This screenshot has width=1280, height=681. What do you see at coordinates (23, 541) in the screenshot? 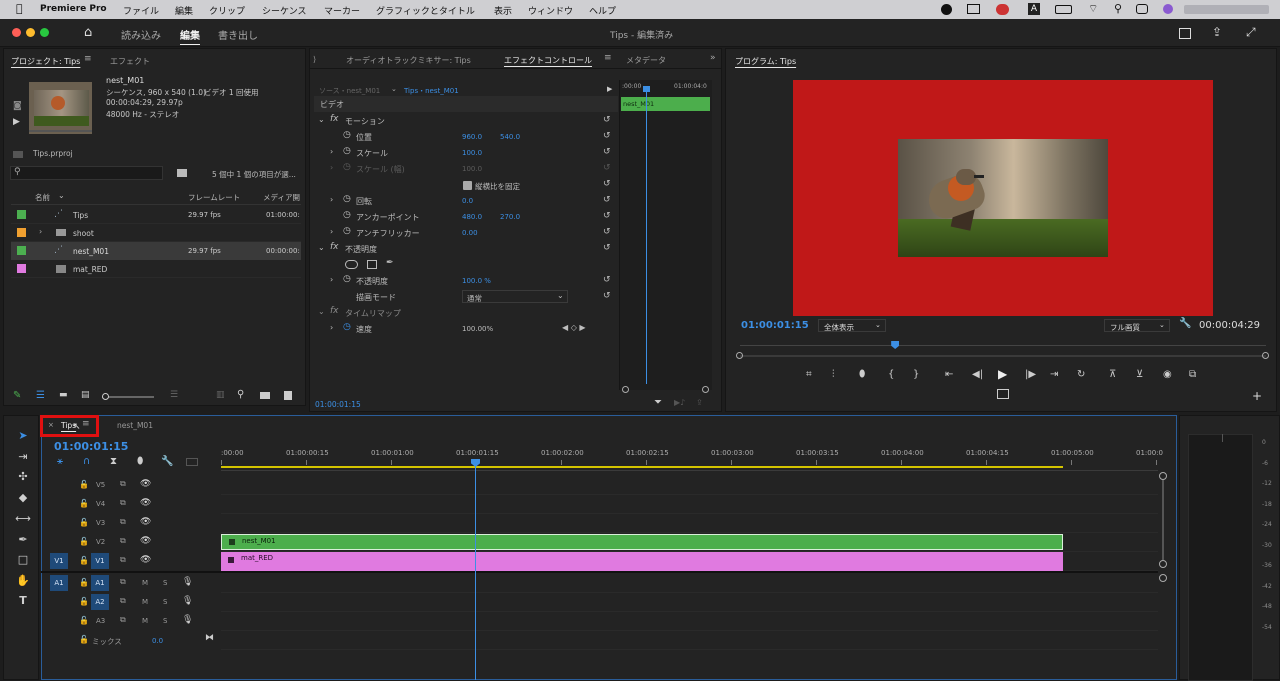
I see `pen-tool-icon: ✒` at bounding box center [23, 541].